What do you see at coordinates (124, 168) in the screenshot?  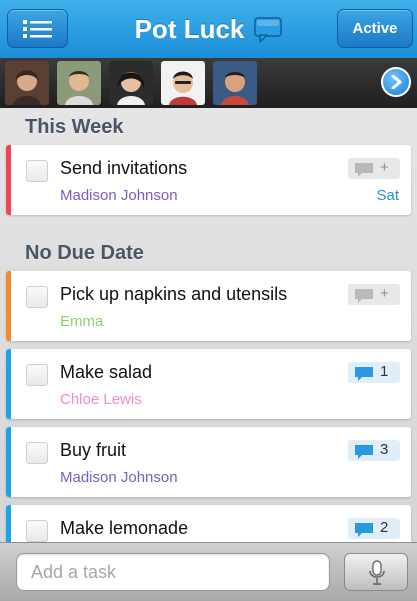 I see `task-title: Send invitations` at bounding box center [124, 168].